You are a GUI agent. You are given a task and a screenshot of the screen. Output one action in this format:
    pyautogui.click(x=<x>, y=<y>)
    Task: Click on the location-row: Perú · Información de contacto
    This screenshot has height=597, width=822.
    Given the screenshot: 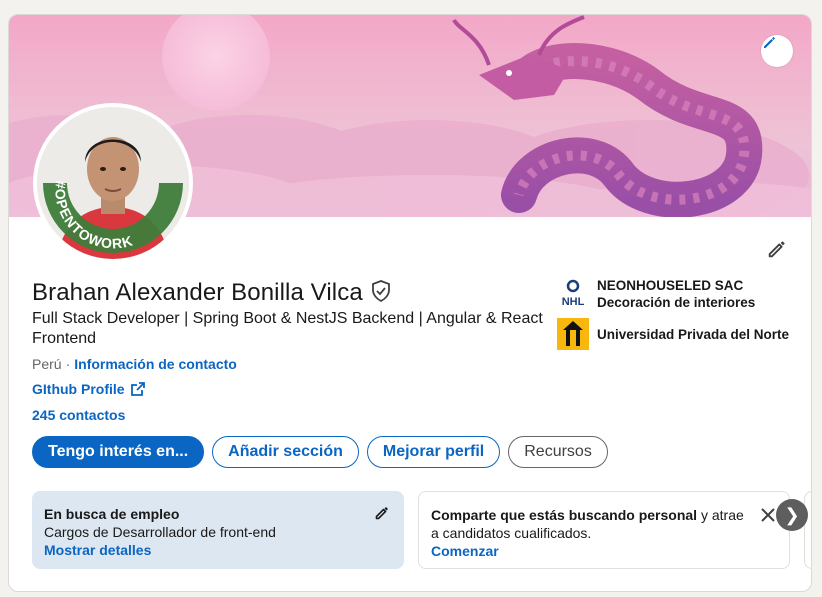 What is the action you would take?
    pyautogui.click(x=134, y=364)
    